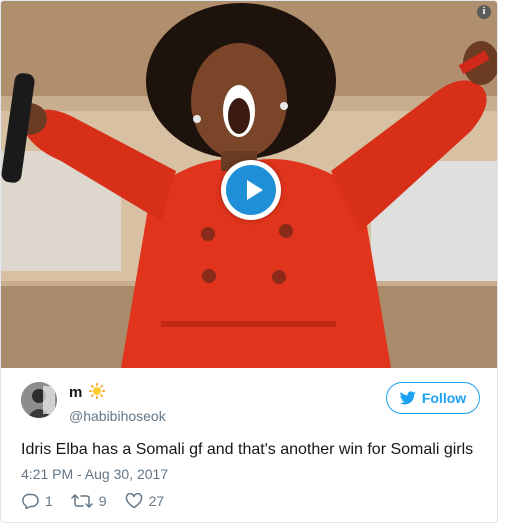 The height and width of the screenshot is (531, 506). What do you see at coordinates (444, 398) in the screenshot?
I see `follow-label: Follow` at bounding box center [444, 398].